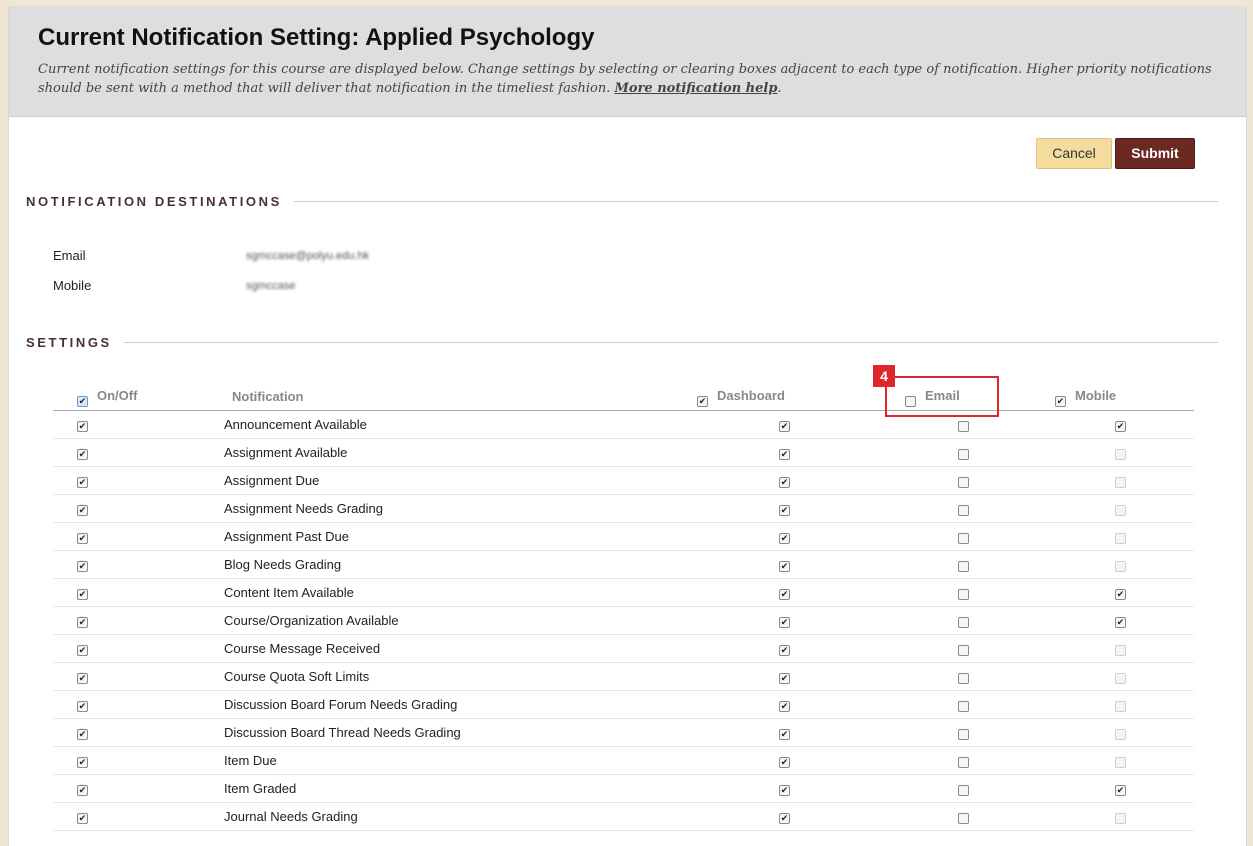 This screenshot has height=846, width=1253. Describe the element at coordinates (623, 481) in the screenshot. I see `table-row: Assignment Due` at that location.